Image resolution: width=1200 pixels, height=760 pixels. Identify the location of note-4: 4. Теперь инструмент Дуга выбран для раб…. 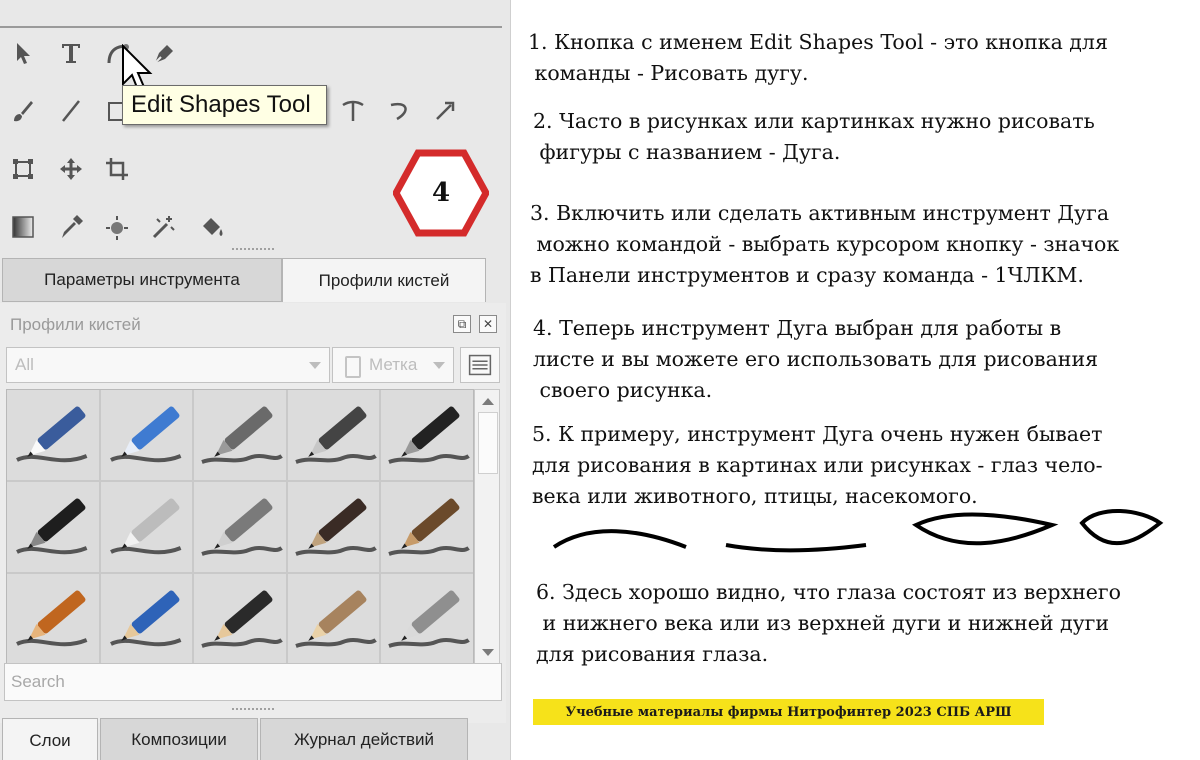
(816, 359).